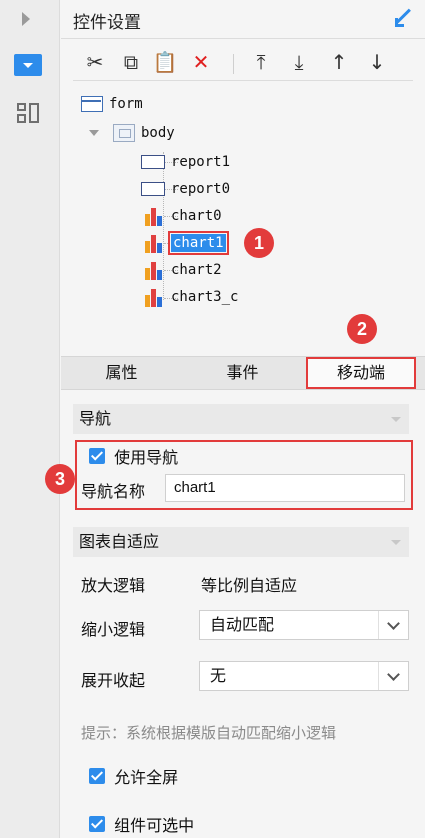 The height and width of the screenshot is (838, 425). What do you see at coordinates (113, 491) in the screenshot?
I see `navigation-name-label: 导航名称` at bounding box center [113, 491].